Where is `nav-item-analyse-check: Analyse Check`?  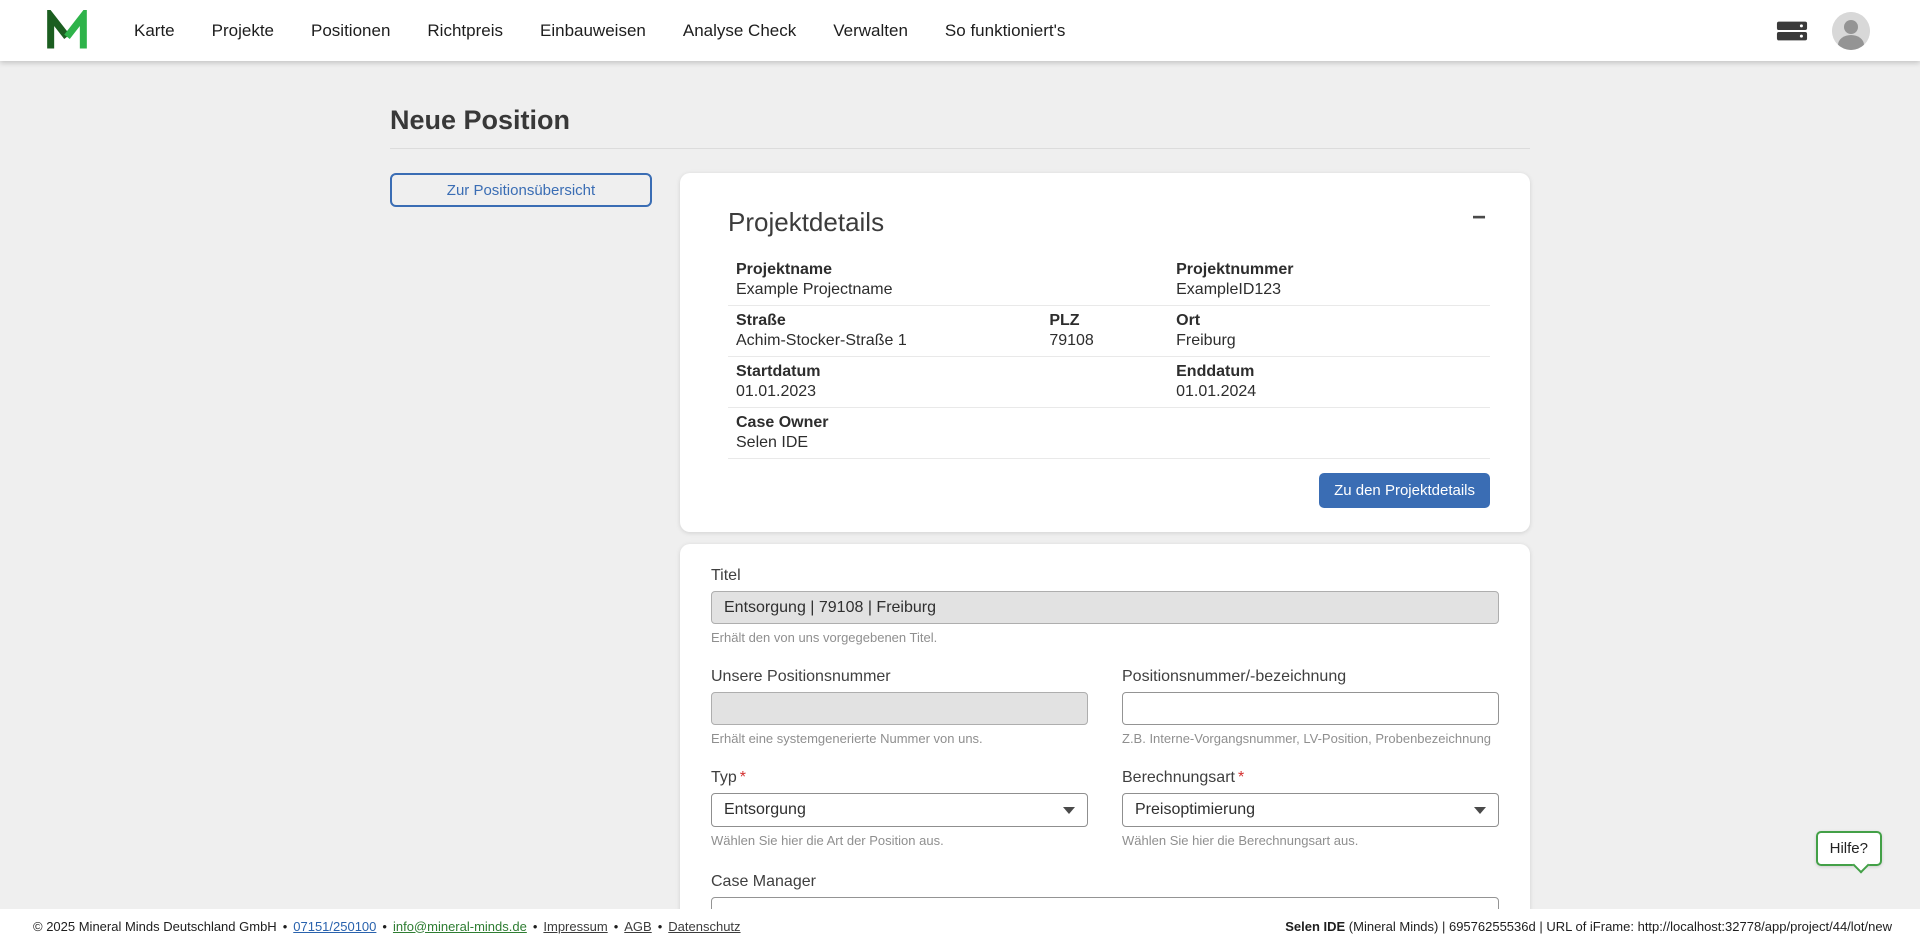 nav-item-analyse-check: Analyse Check is located at coordinates (739, 31).